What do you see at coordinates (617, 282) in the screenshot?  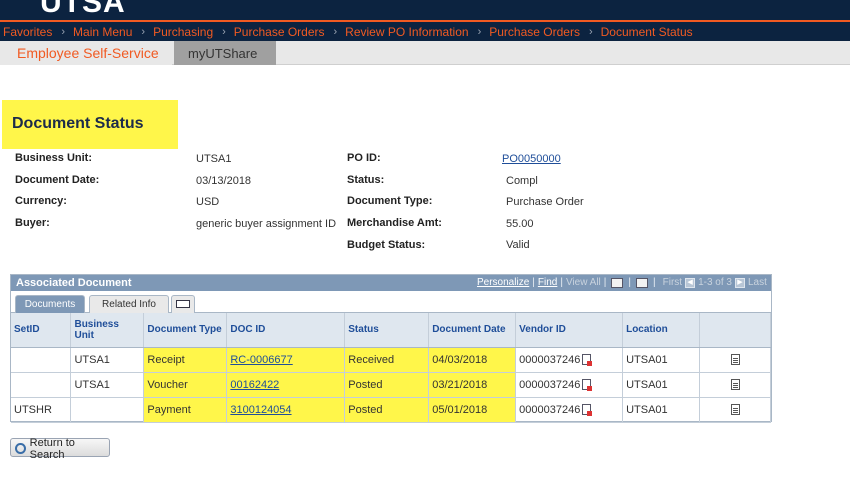 I see `zoom-grid-icon` at bounding box center [617, 282].